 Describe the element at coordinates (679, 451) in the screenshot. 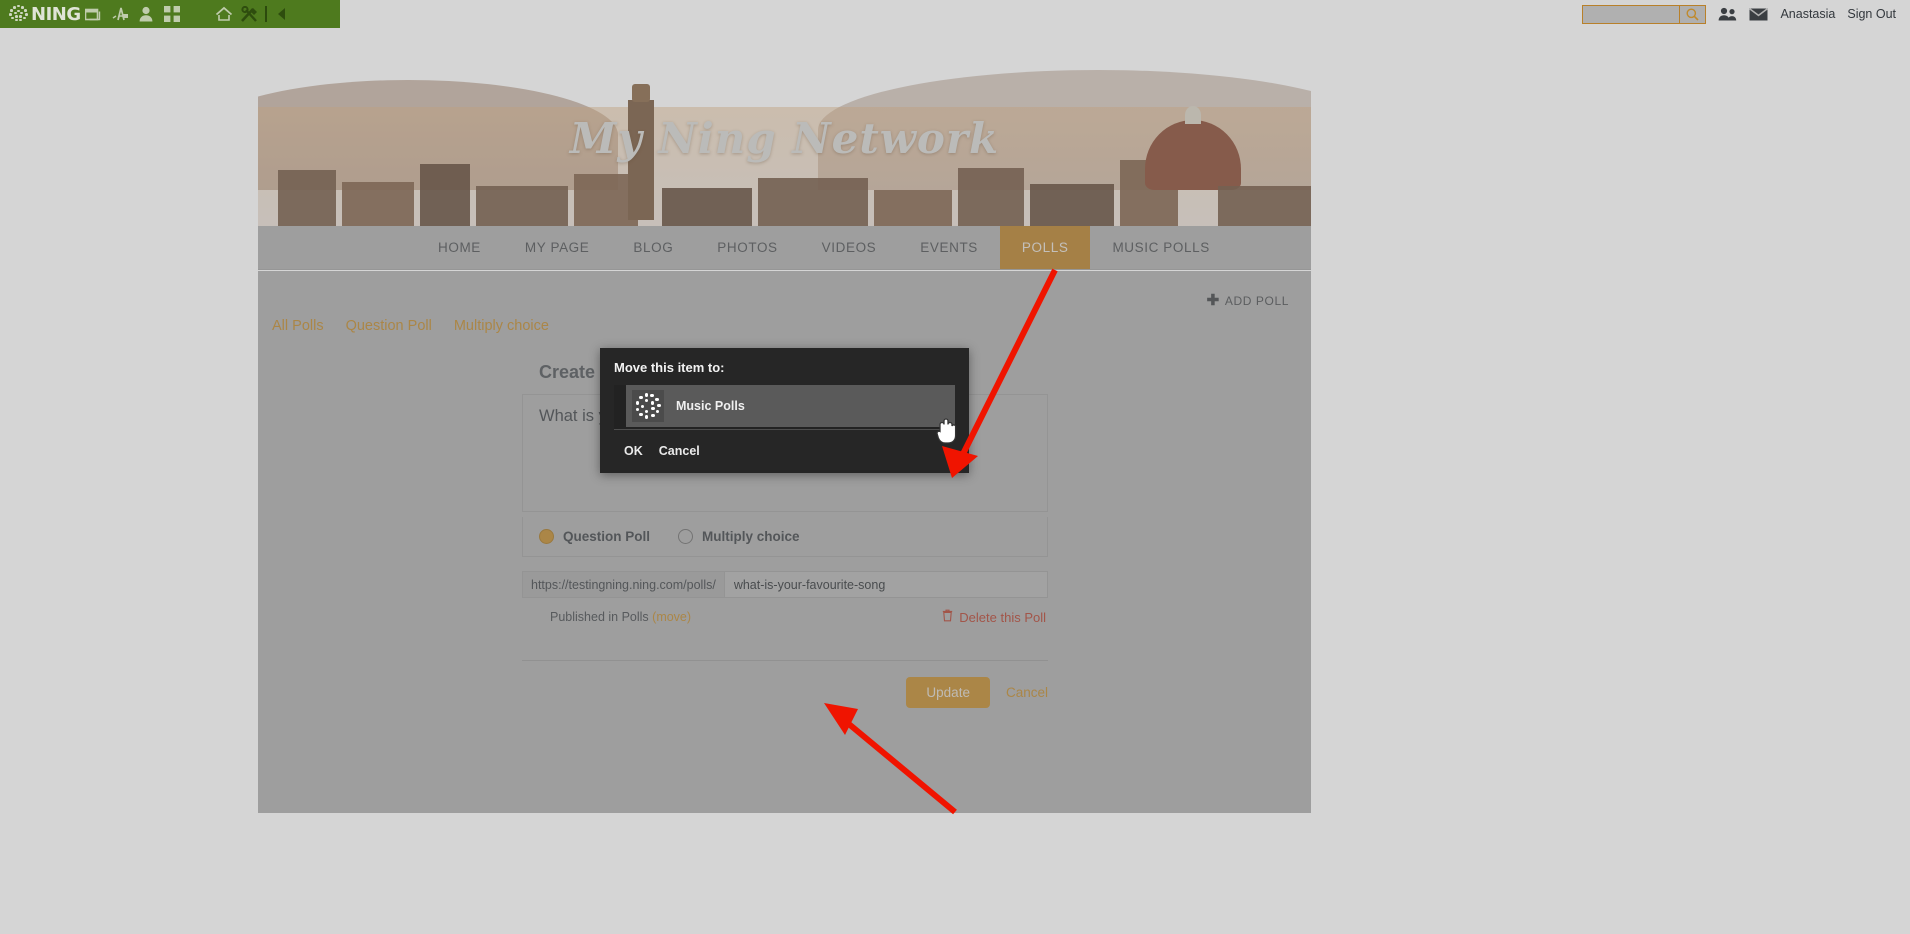

I see `modal-cancel-button: Cancel` at that location.